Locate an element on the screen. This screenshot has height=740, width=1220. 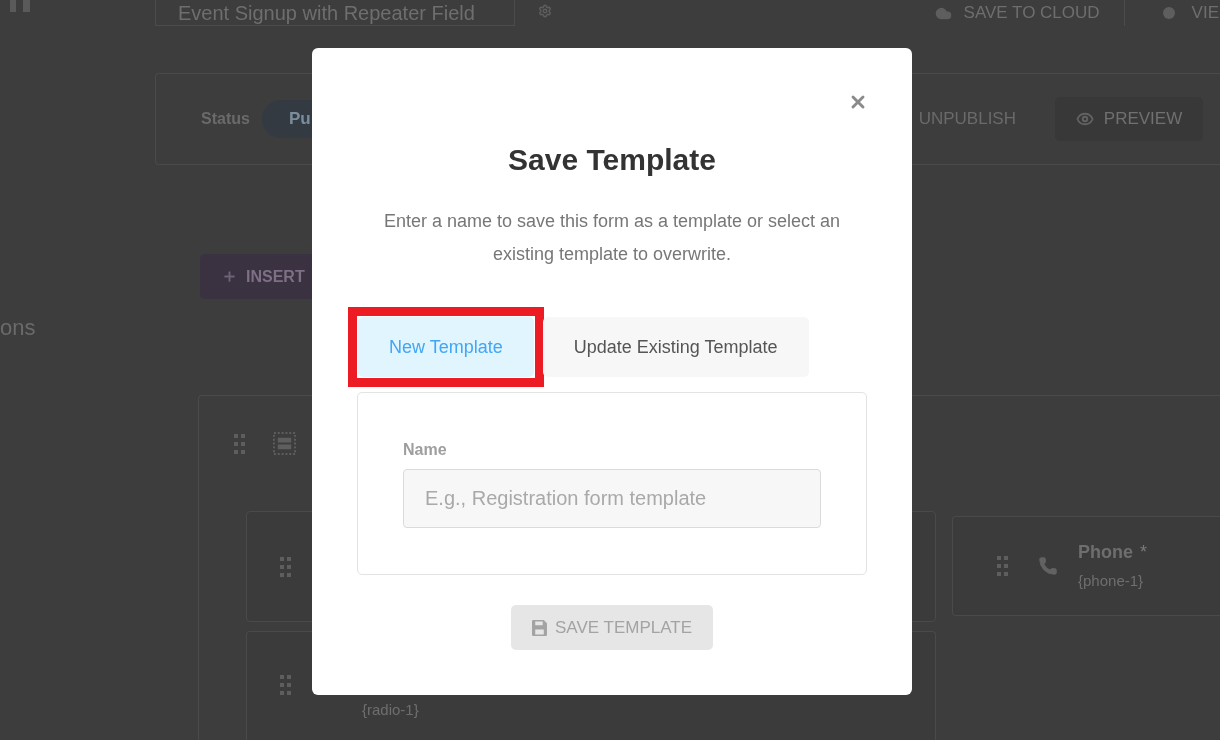
plus-icon is located at coordinates (229, 276).